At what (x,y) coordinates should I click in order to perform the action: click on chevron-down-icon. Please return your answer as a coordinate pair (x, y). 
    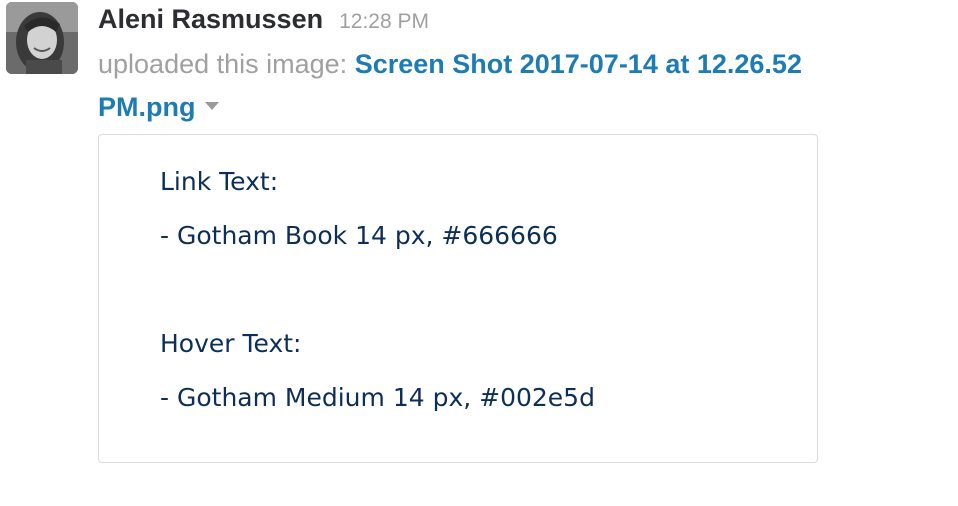
    Looking at the image, I should click on (212, 105).